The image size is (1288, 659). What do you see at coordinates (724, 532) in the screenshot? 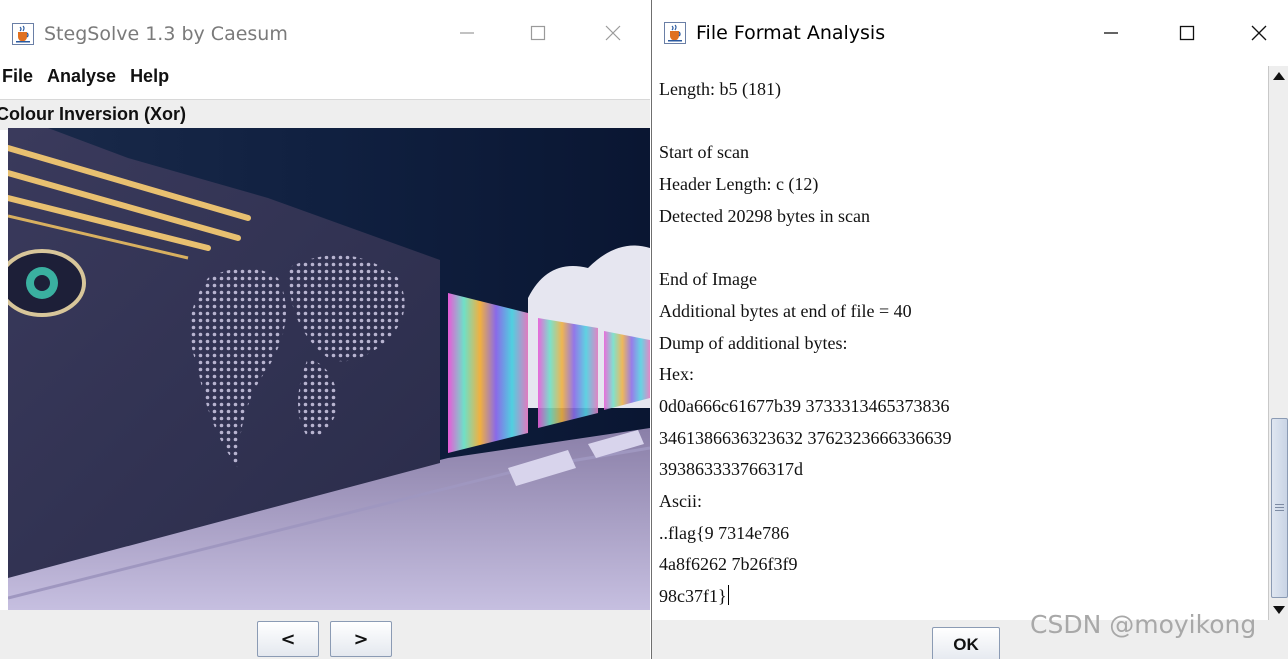
I see `analysis-line: ..flag{9 7314e786` at bounding box center [724, 532].